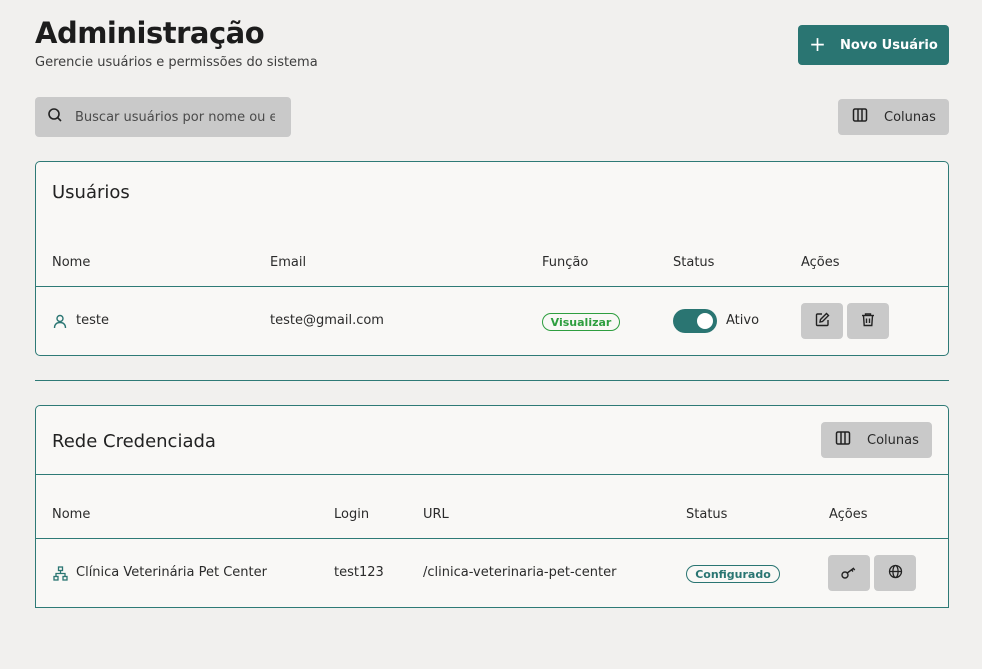 This screenshot has width=982, height=669. I want to click on page-title: Administração, so click(150, 33).